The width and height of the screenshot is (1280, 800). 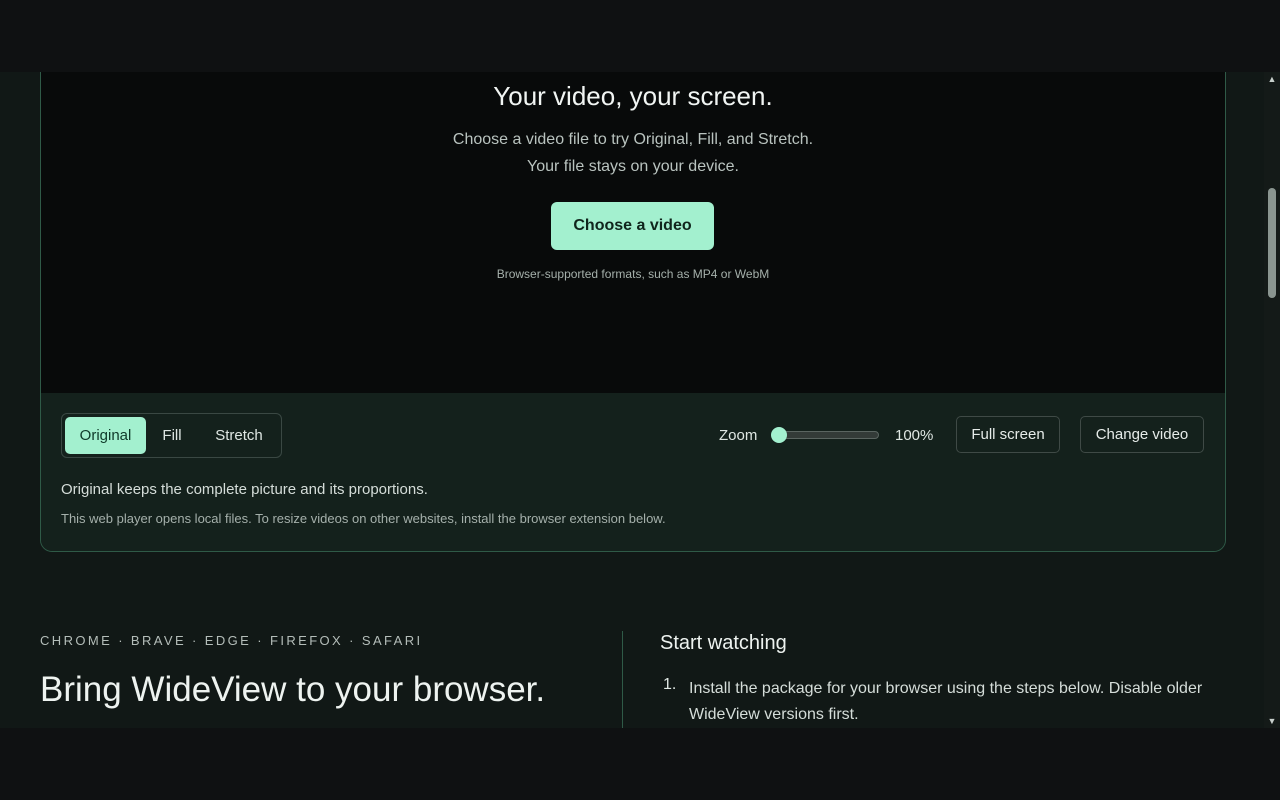 What do you see at coordinates (1272, 243) in the screenshot?
I see `scrollbar-thumb` at bounding box center [1272, 243].